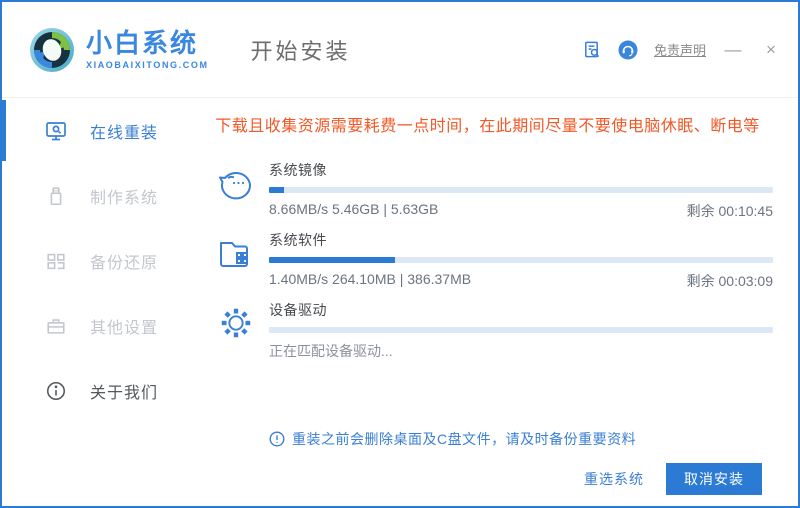  I want to click on customer-service-icon, so click(628, 50).